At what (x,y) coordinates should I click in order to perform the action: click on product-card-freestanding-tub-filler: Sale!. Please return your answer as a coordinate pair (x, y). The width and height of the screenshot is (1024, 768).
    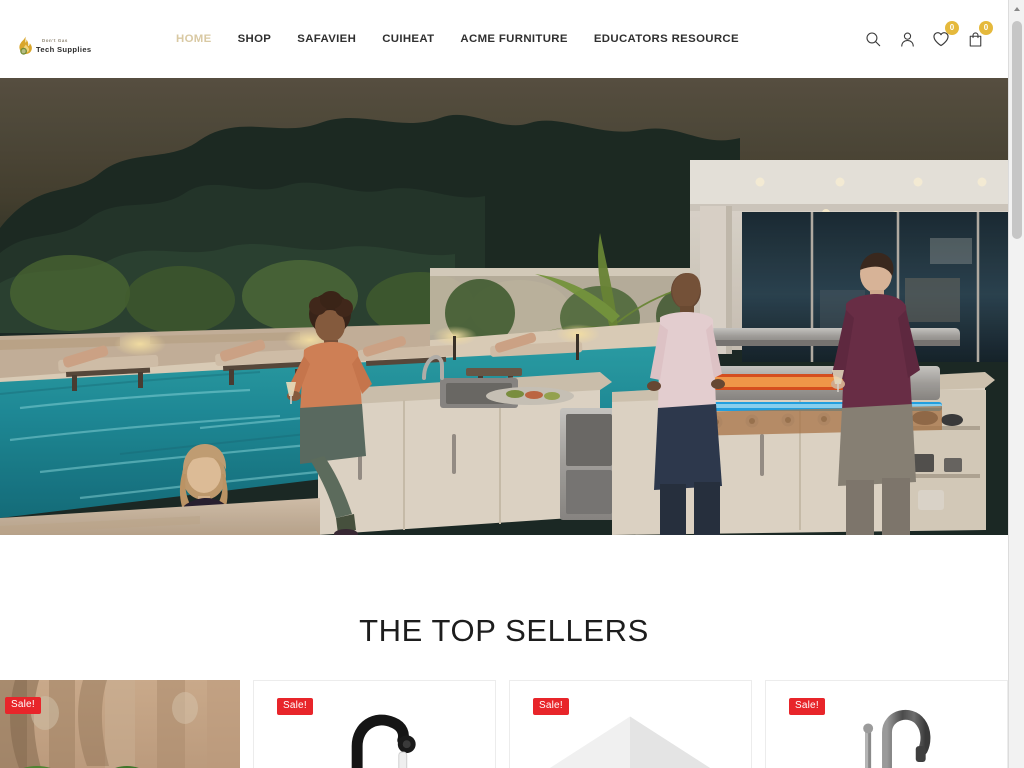
    Looking at the image, I should click on (886, 724).